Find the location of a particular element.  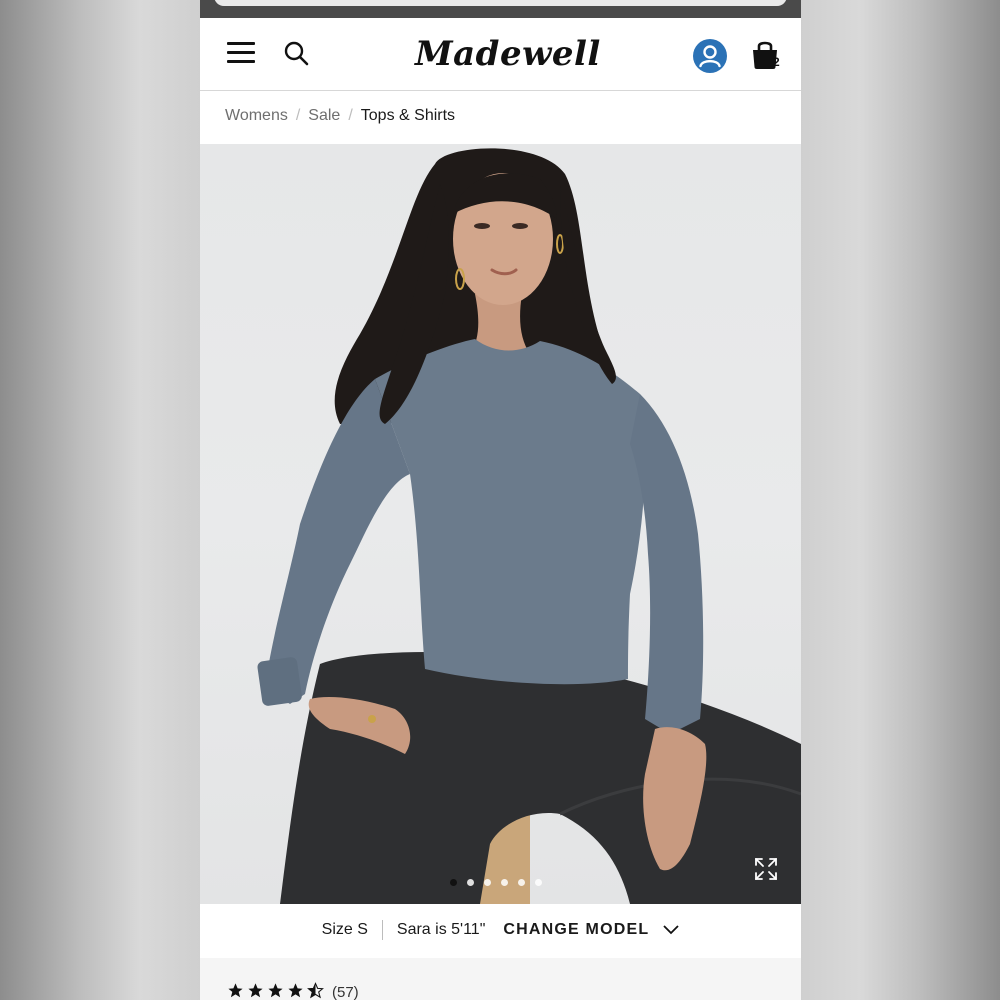

change-model-button: CHANGE MODEL is located at coordinates (576, 930).